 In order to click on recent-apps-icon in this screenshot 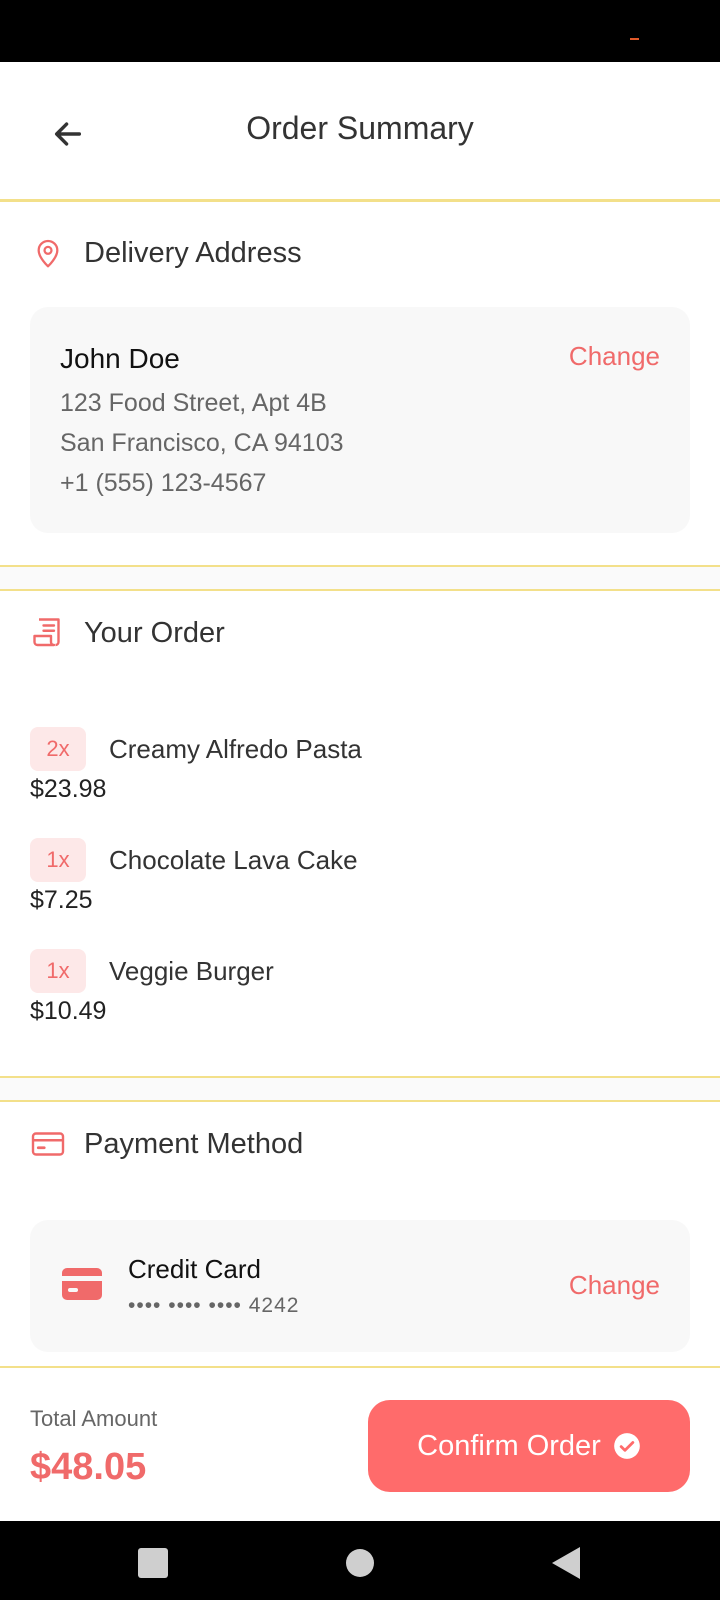, I will do `click(153, 1563)`.